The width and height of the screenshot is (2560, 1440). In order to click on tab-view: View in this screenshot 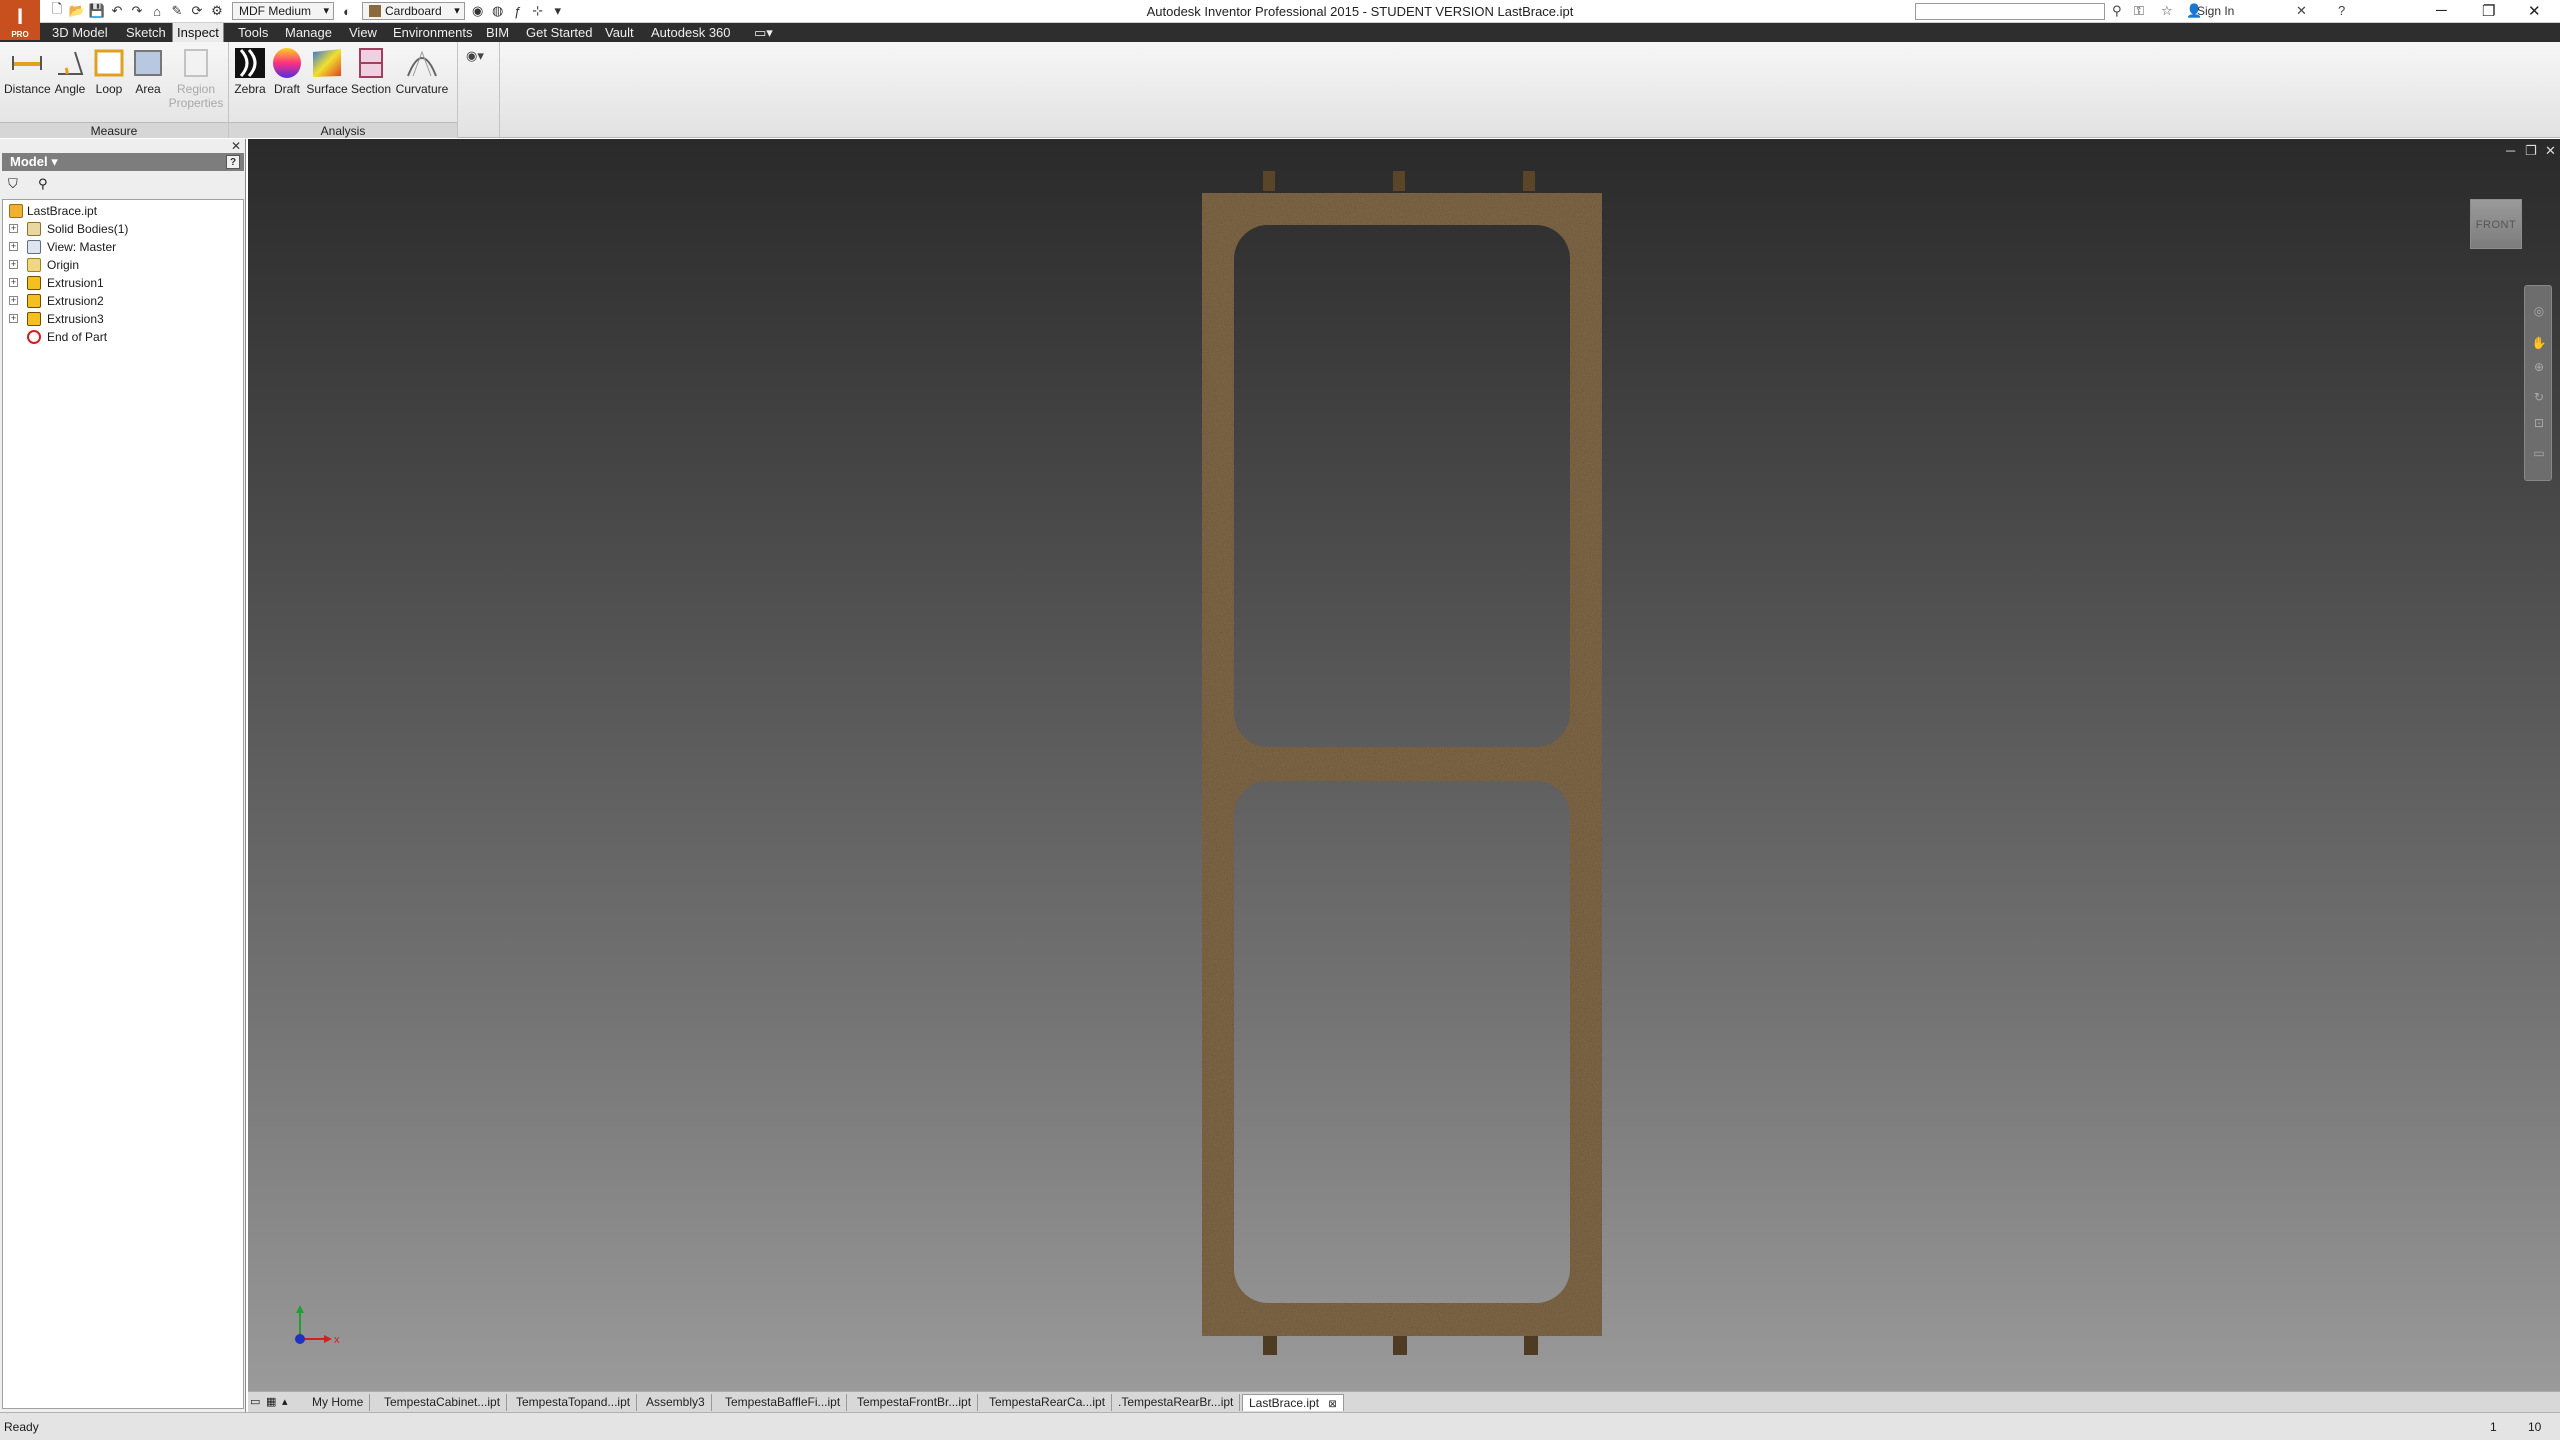, I will do `click(363, 32)`.